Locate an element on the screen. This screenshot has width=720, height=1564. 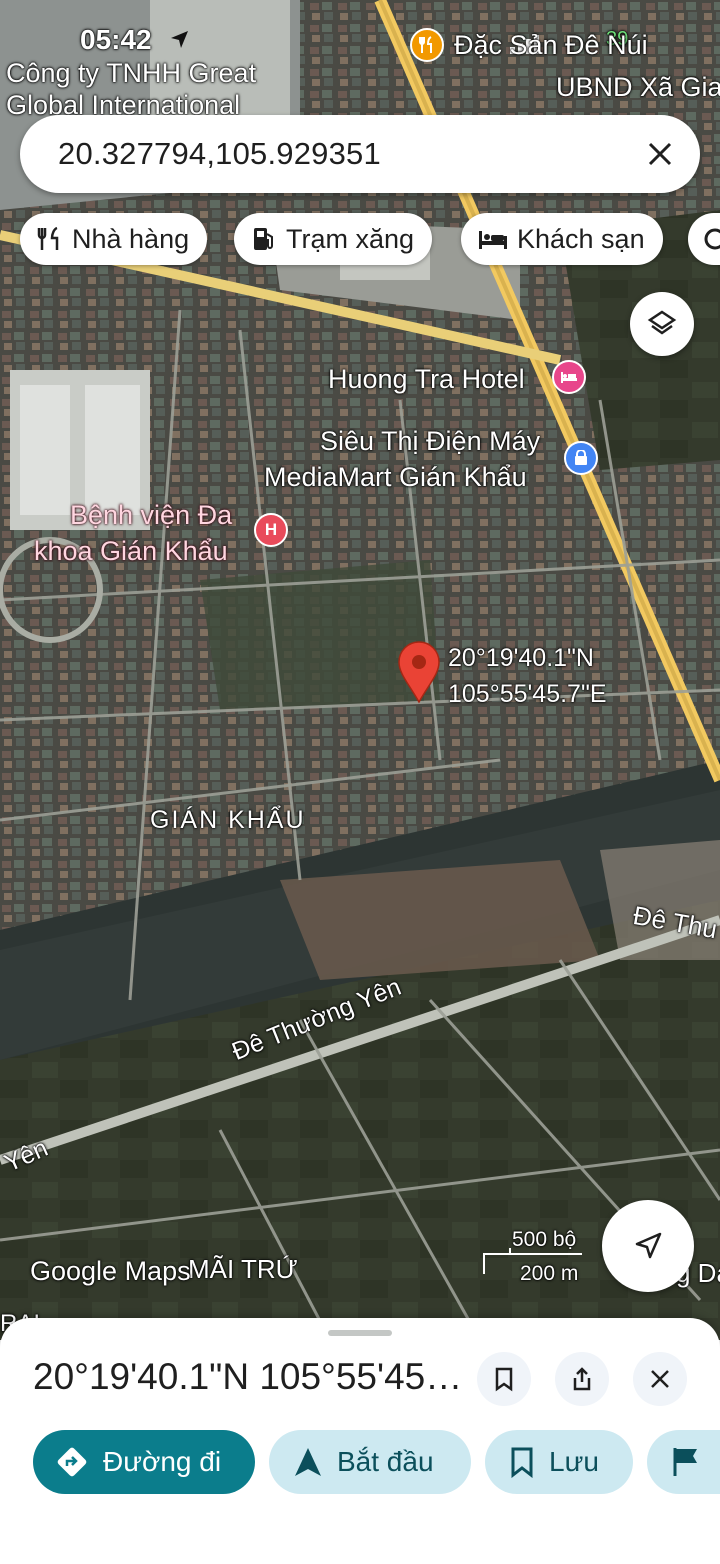
save-button: Lưu is located at coordinates (559, 1462).